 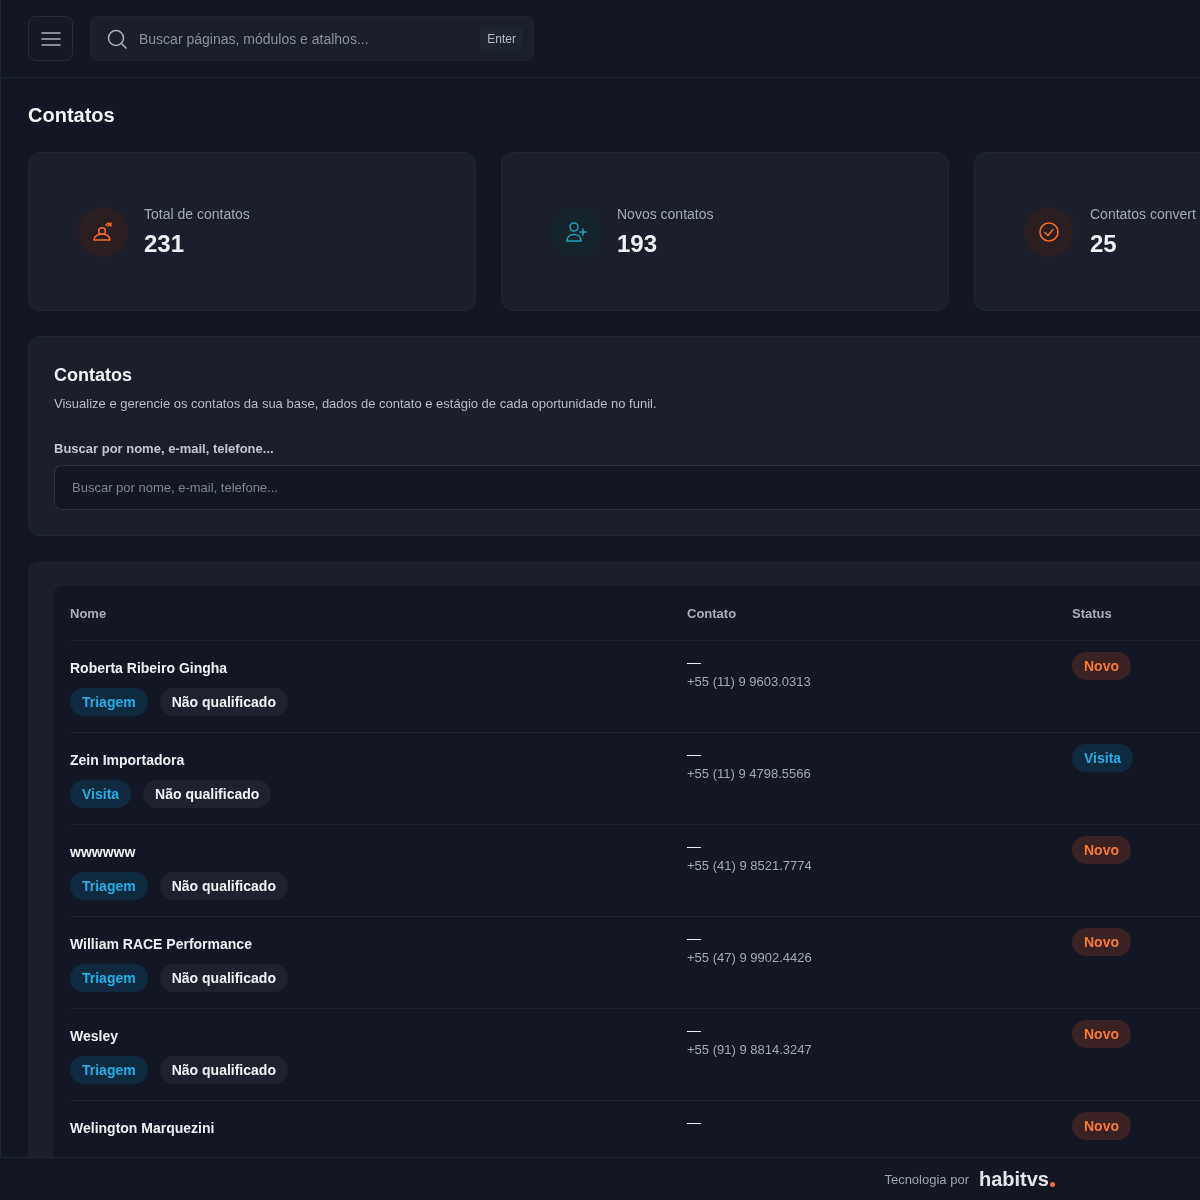 I want to click on column-header: Contato, so click(x=712, y=613).